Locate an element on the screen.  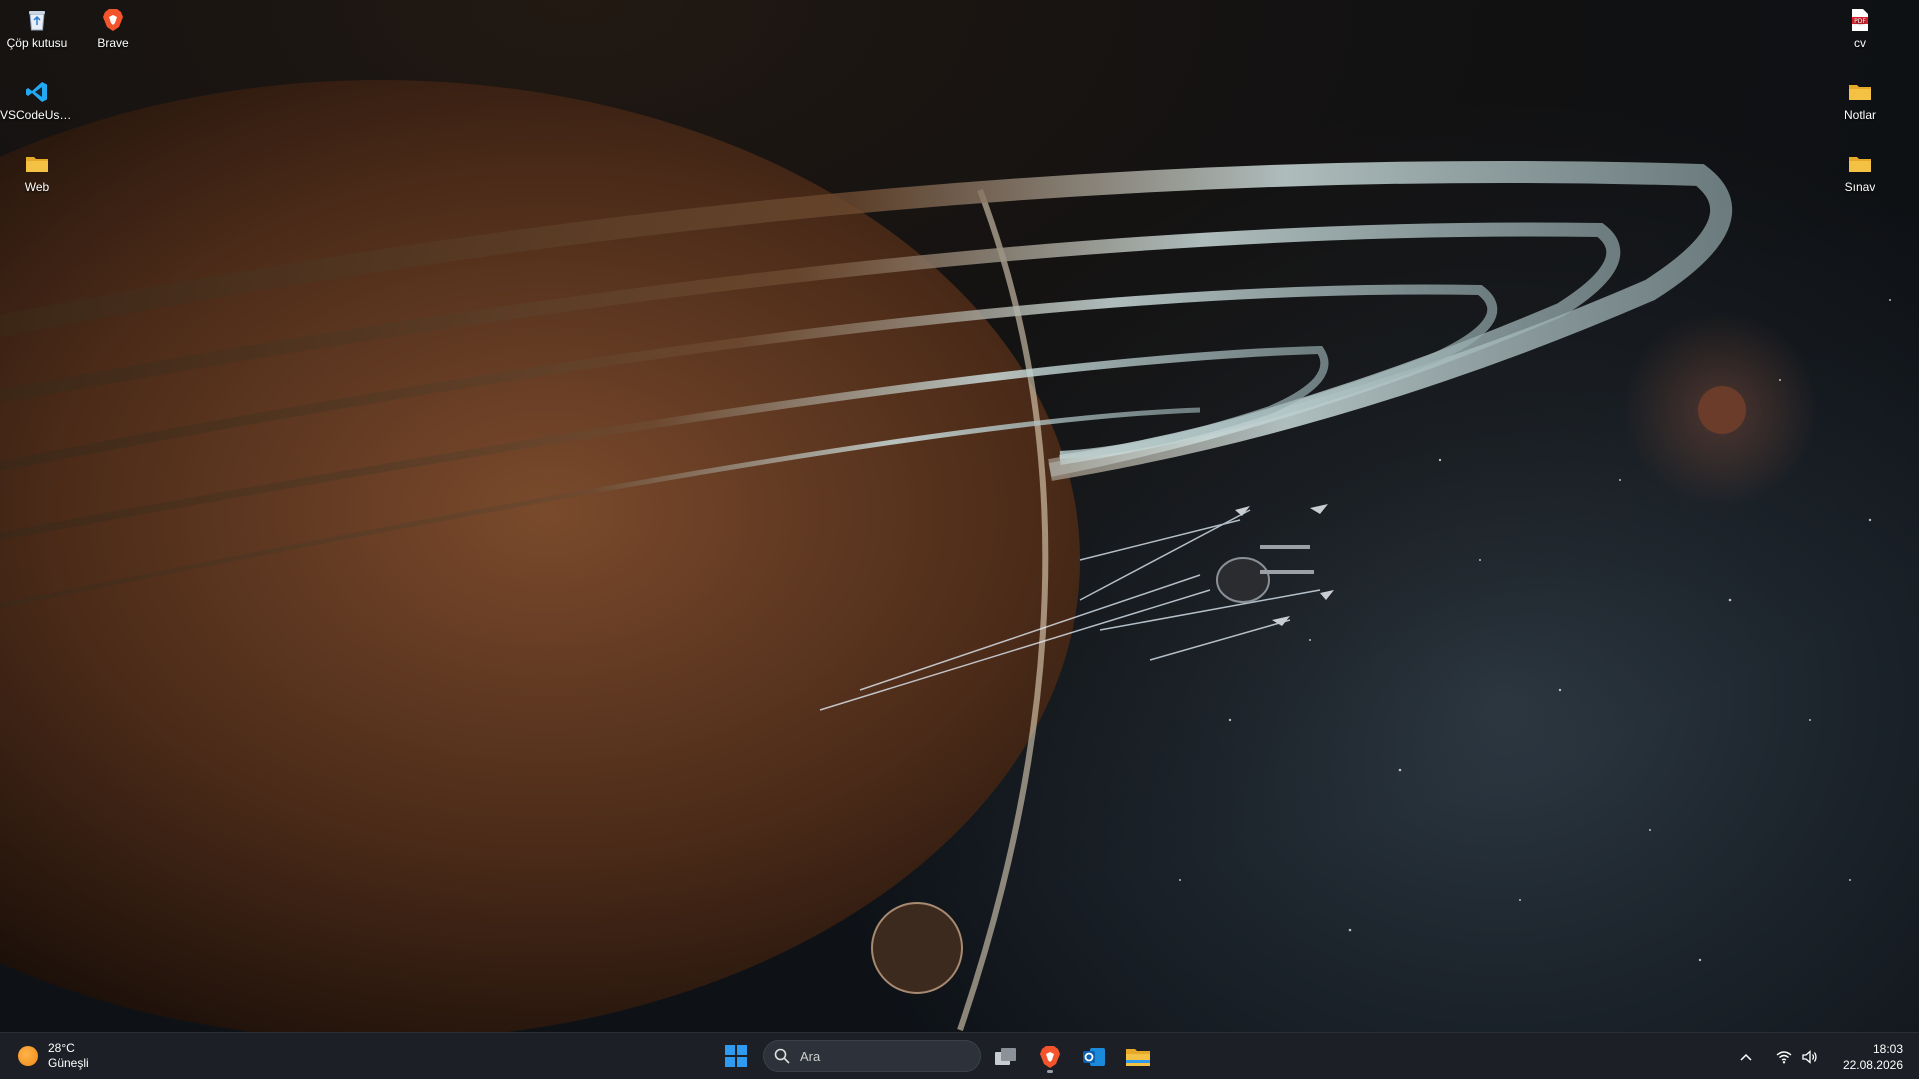
pdf-icon: PDF is located at coordinates (1860, 20).